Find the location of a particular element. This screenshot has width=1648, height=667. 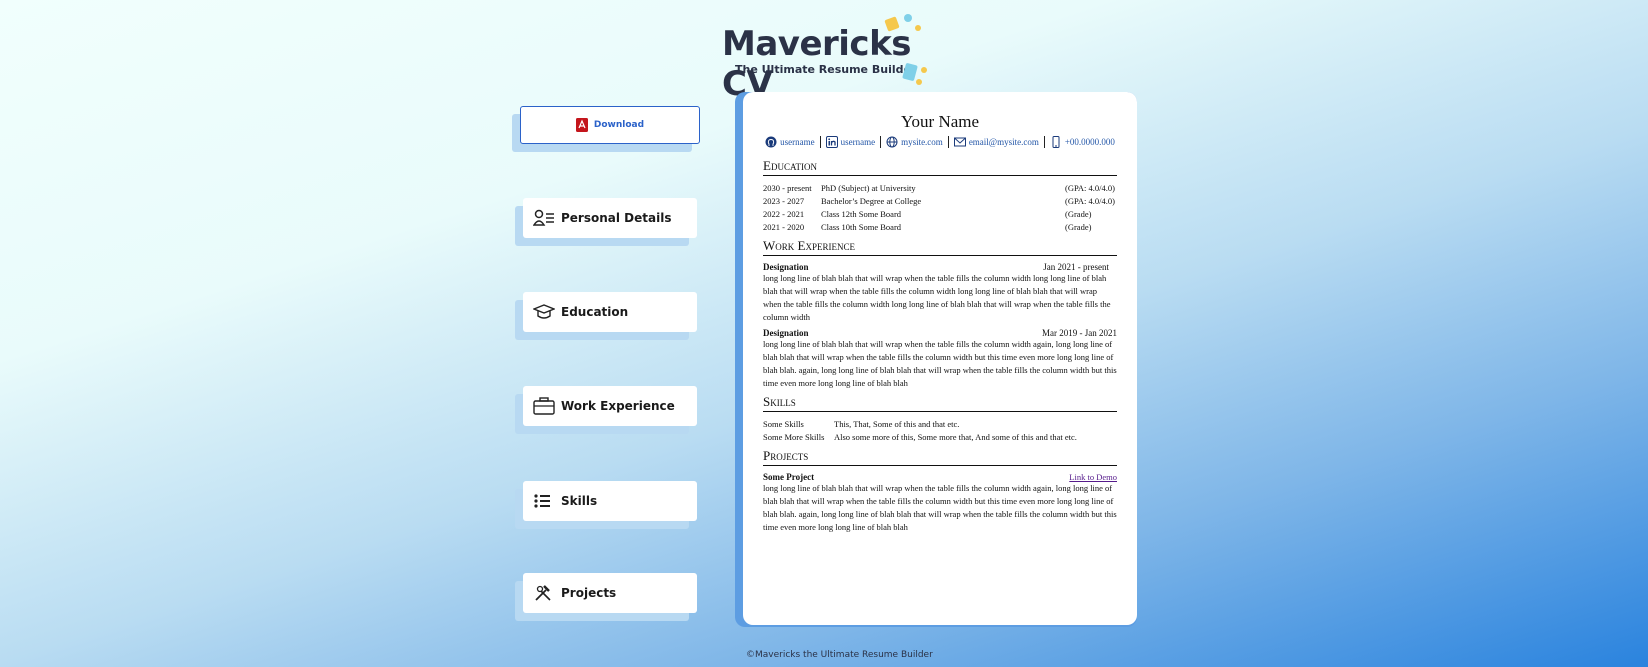

footer-copyright: ©Mavericks the Ultimate Resume Builder is located at coordinates (839, 655).